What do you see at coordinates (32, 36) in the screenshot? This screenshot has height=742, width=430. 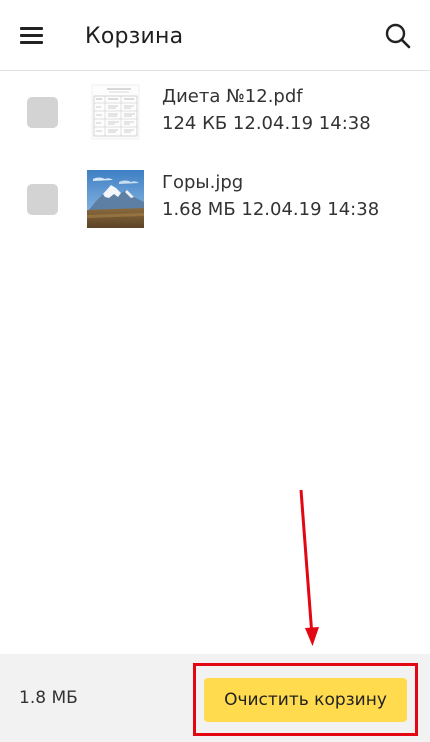 I see `hamburger-menu-icon` at bounding box center [32, 36].